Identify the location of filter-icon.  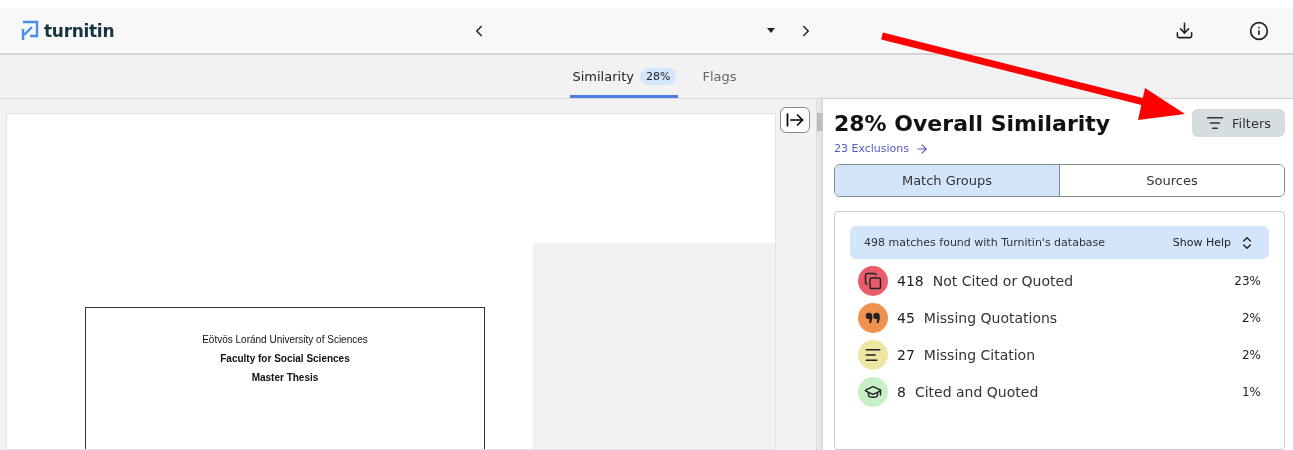
(1215, 123).